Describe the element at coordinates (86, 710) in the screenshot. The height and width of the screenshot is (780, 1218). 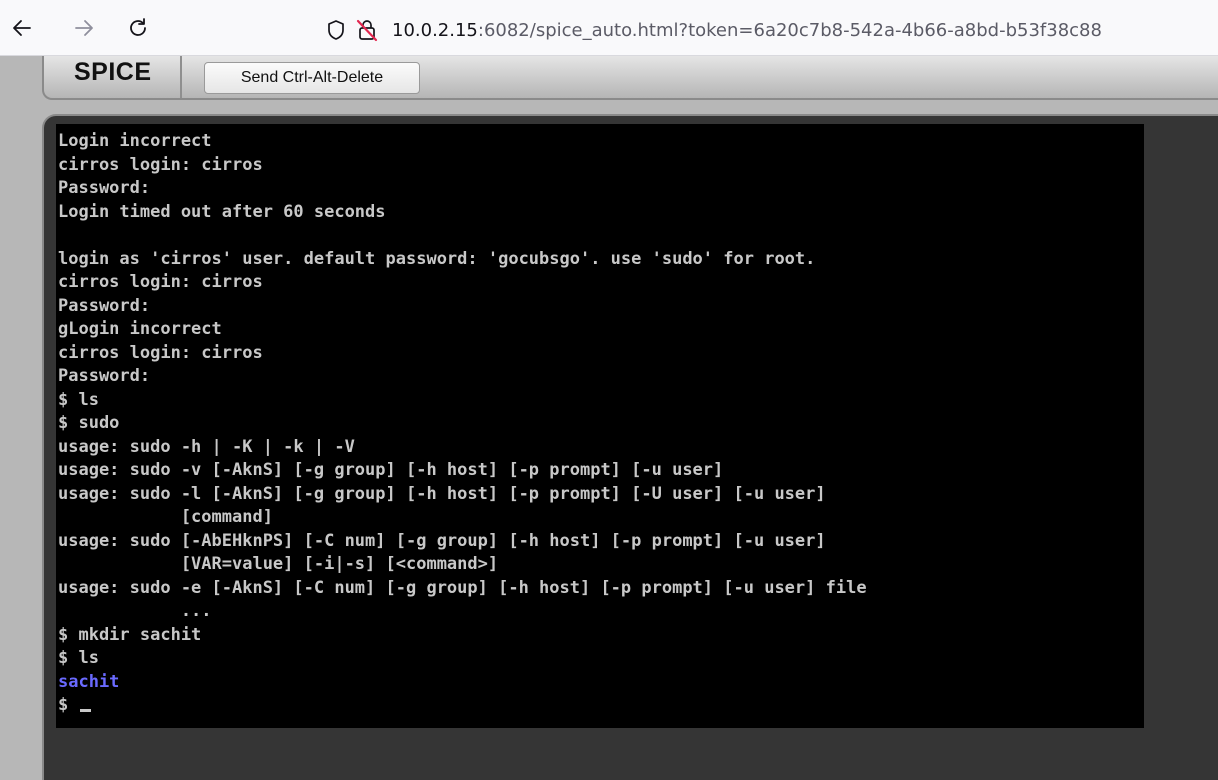
I see `console-cursor` at that location.